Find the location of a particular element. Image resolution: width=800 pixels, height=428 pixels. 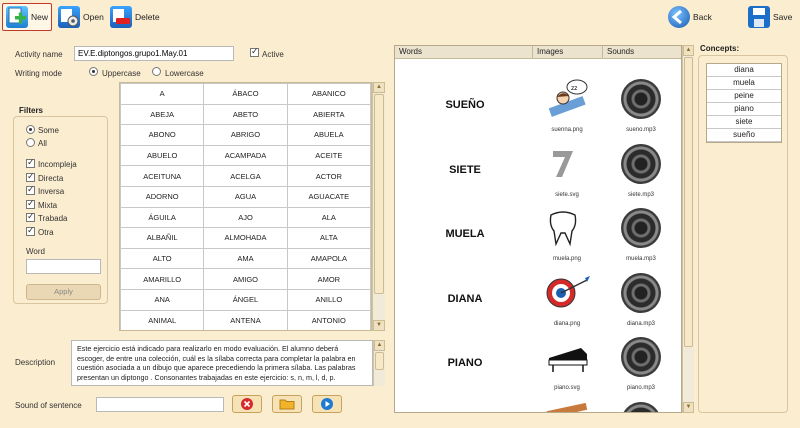

words-panel-scrollbar: ▲ ▼ is located at coordinates (688, 229).